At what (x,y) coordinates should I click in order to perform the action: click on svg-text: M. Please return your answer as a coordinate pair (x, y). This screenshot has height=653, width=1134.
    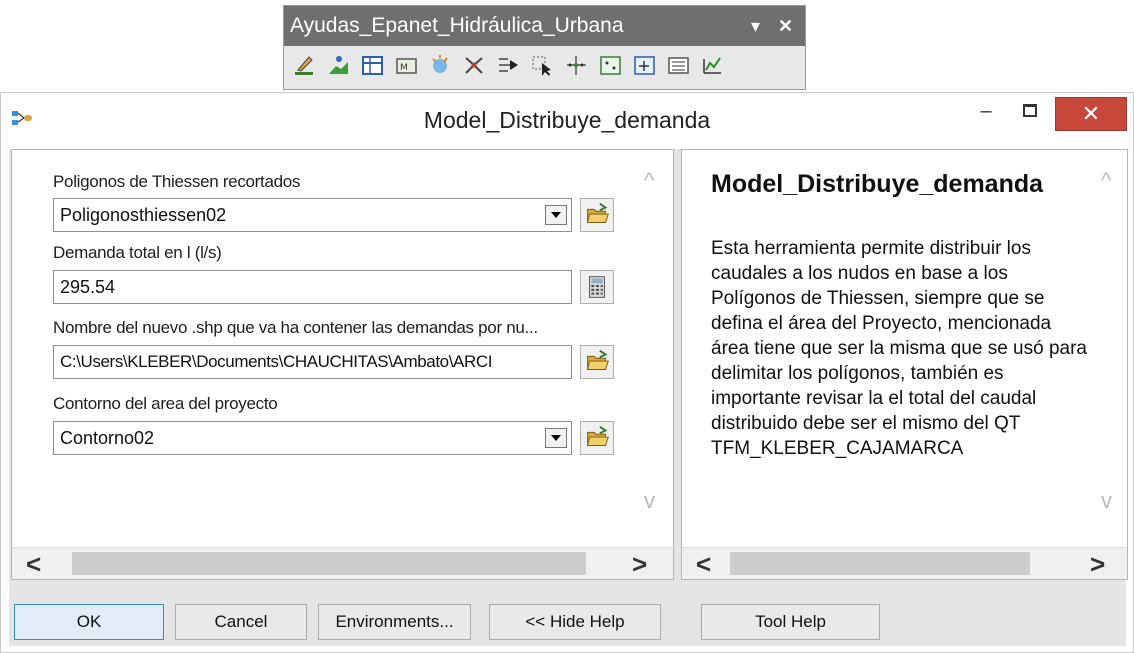
    Looking at the image, I should click on (404, 68).